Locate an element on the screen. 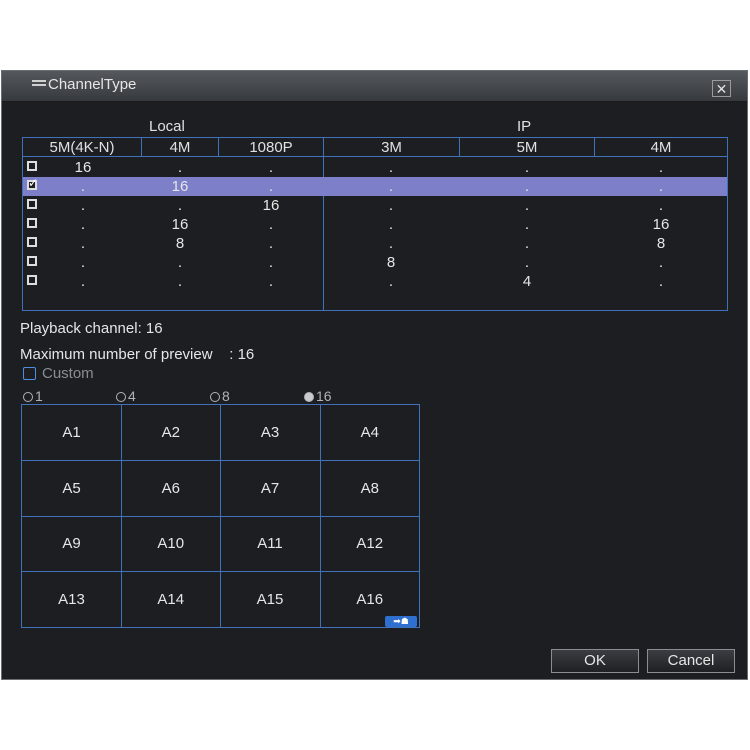 The width and height of the screenshot is (750, 750). column-header: 3M is located at coordinates (392, 147).